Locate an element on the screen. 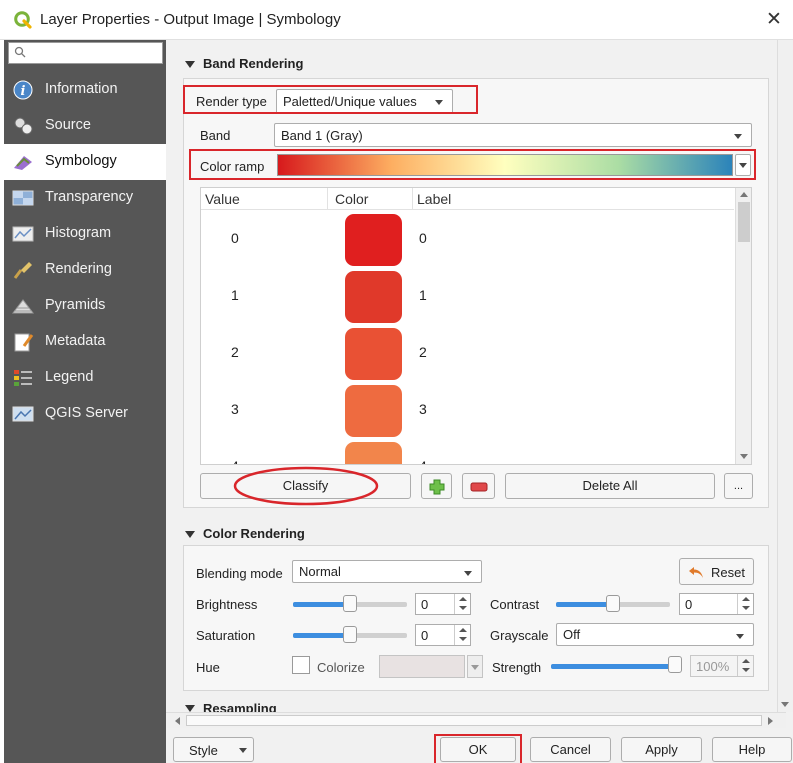 The height and width of the screenshot is (763, 793). sidebar-item-label: Histogram is located at coordinates (78, 233).